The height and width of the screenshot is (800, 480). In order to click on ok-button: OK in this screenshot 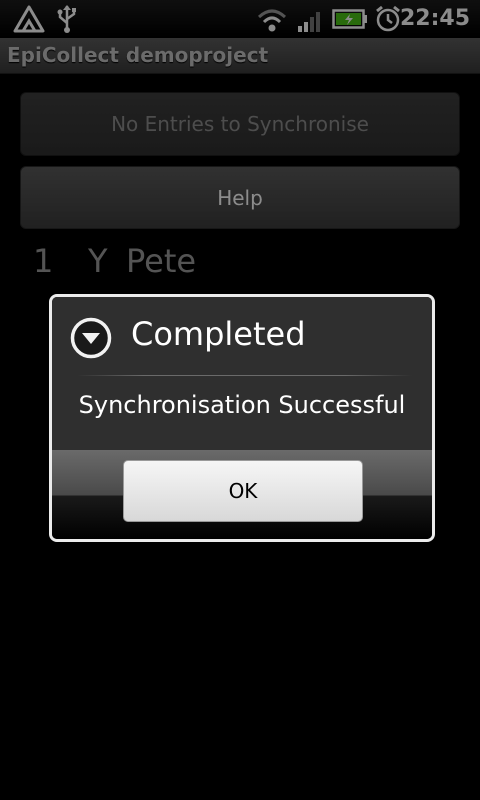, I will do `click(243, 491)`.